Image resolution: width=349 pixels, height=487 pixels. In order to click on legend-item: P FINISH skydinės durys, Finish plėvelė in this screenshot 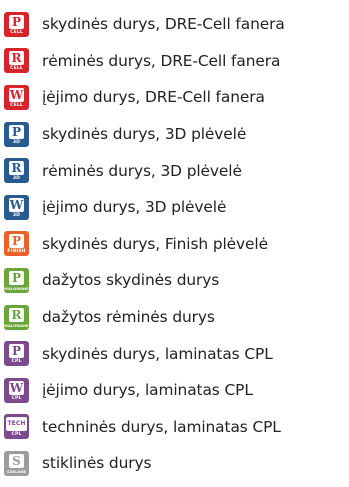, I will do `click(175, 244)`.